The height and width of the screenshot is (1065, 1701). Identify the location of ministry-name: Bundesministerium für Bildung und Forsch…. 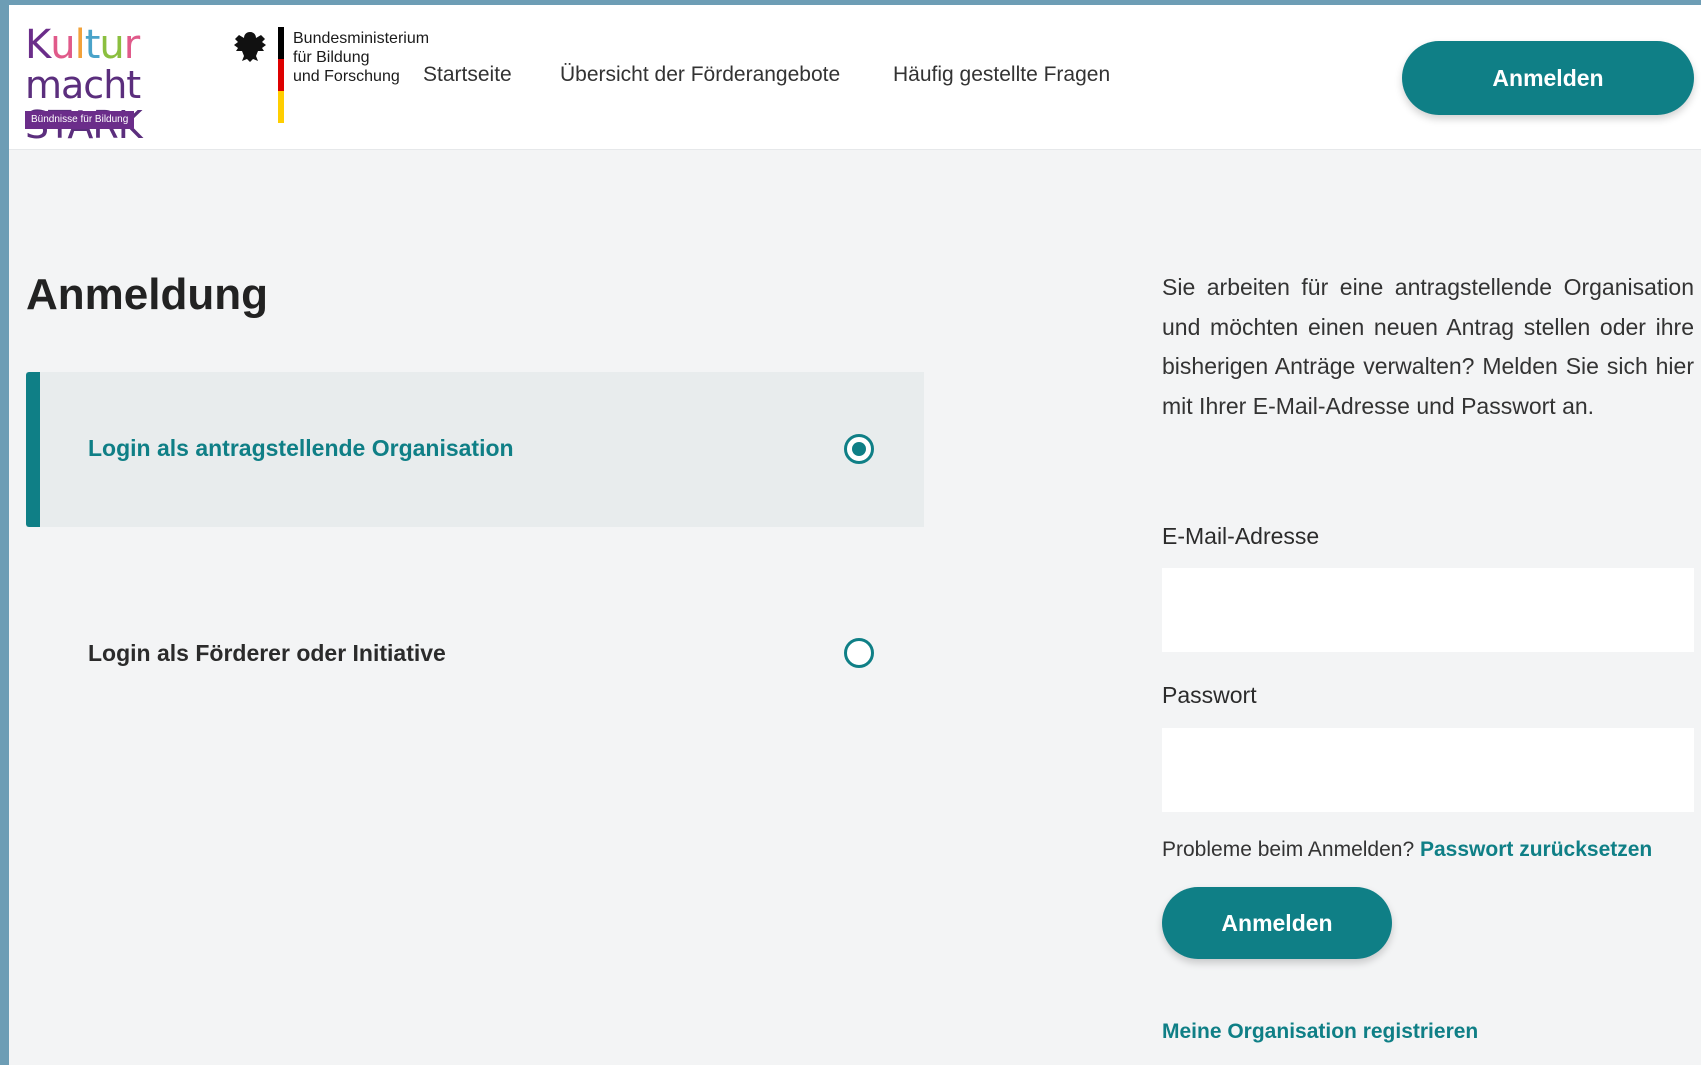
(363, 57).